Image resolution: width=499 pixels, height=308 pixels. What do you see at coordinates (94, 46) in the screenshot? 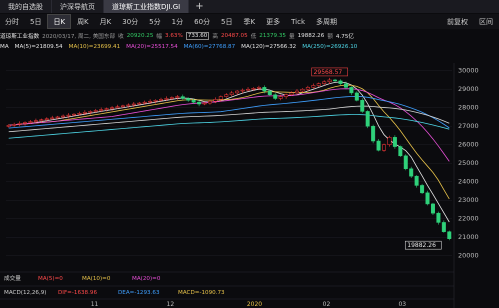
I see `ma10-value: MA(10)=23699.41` at bounding box center [94, 46].